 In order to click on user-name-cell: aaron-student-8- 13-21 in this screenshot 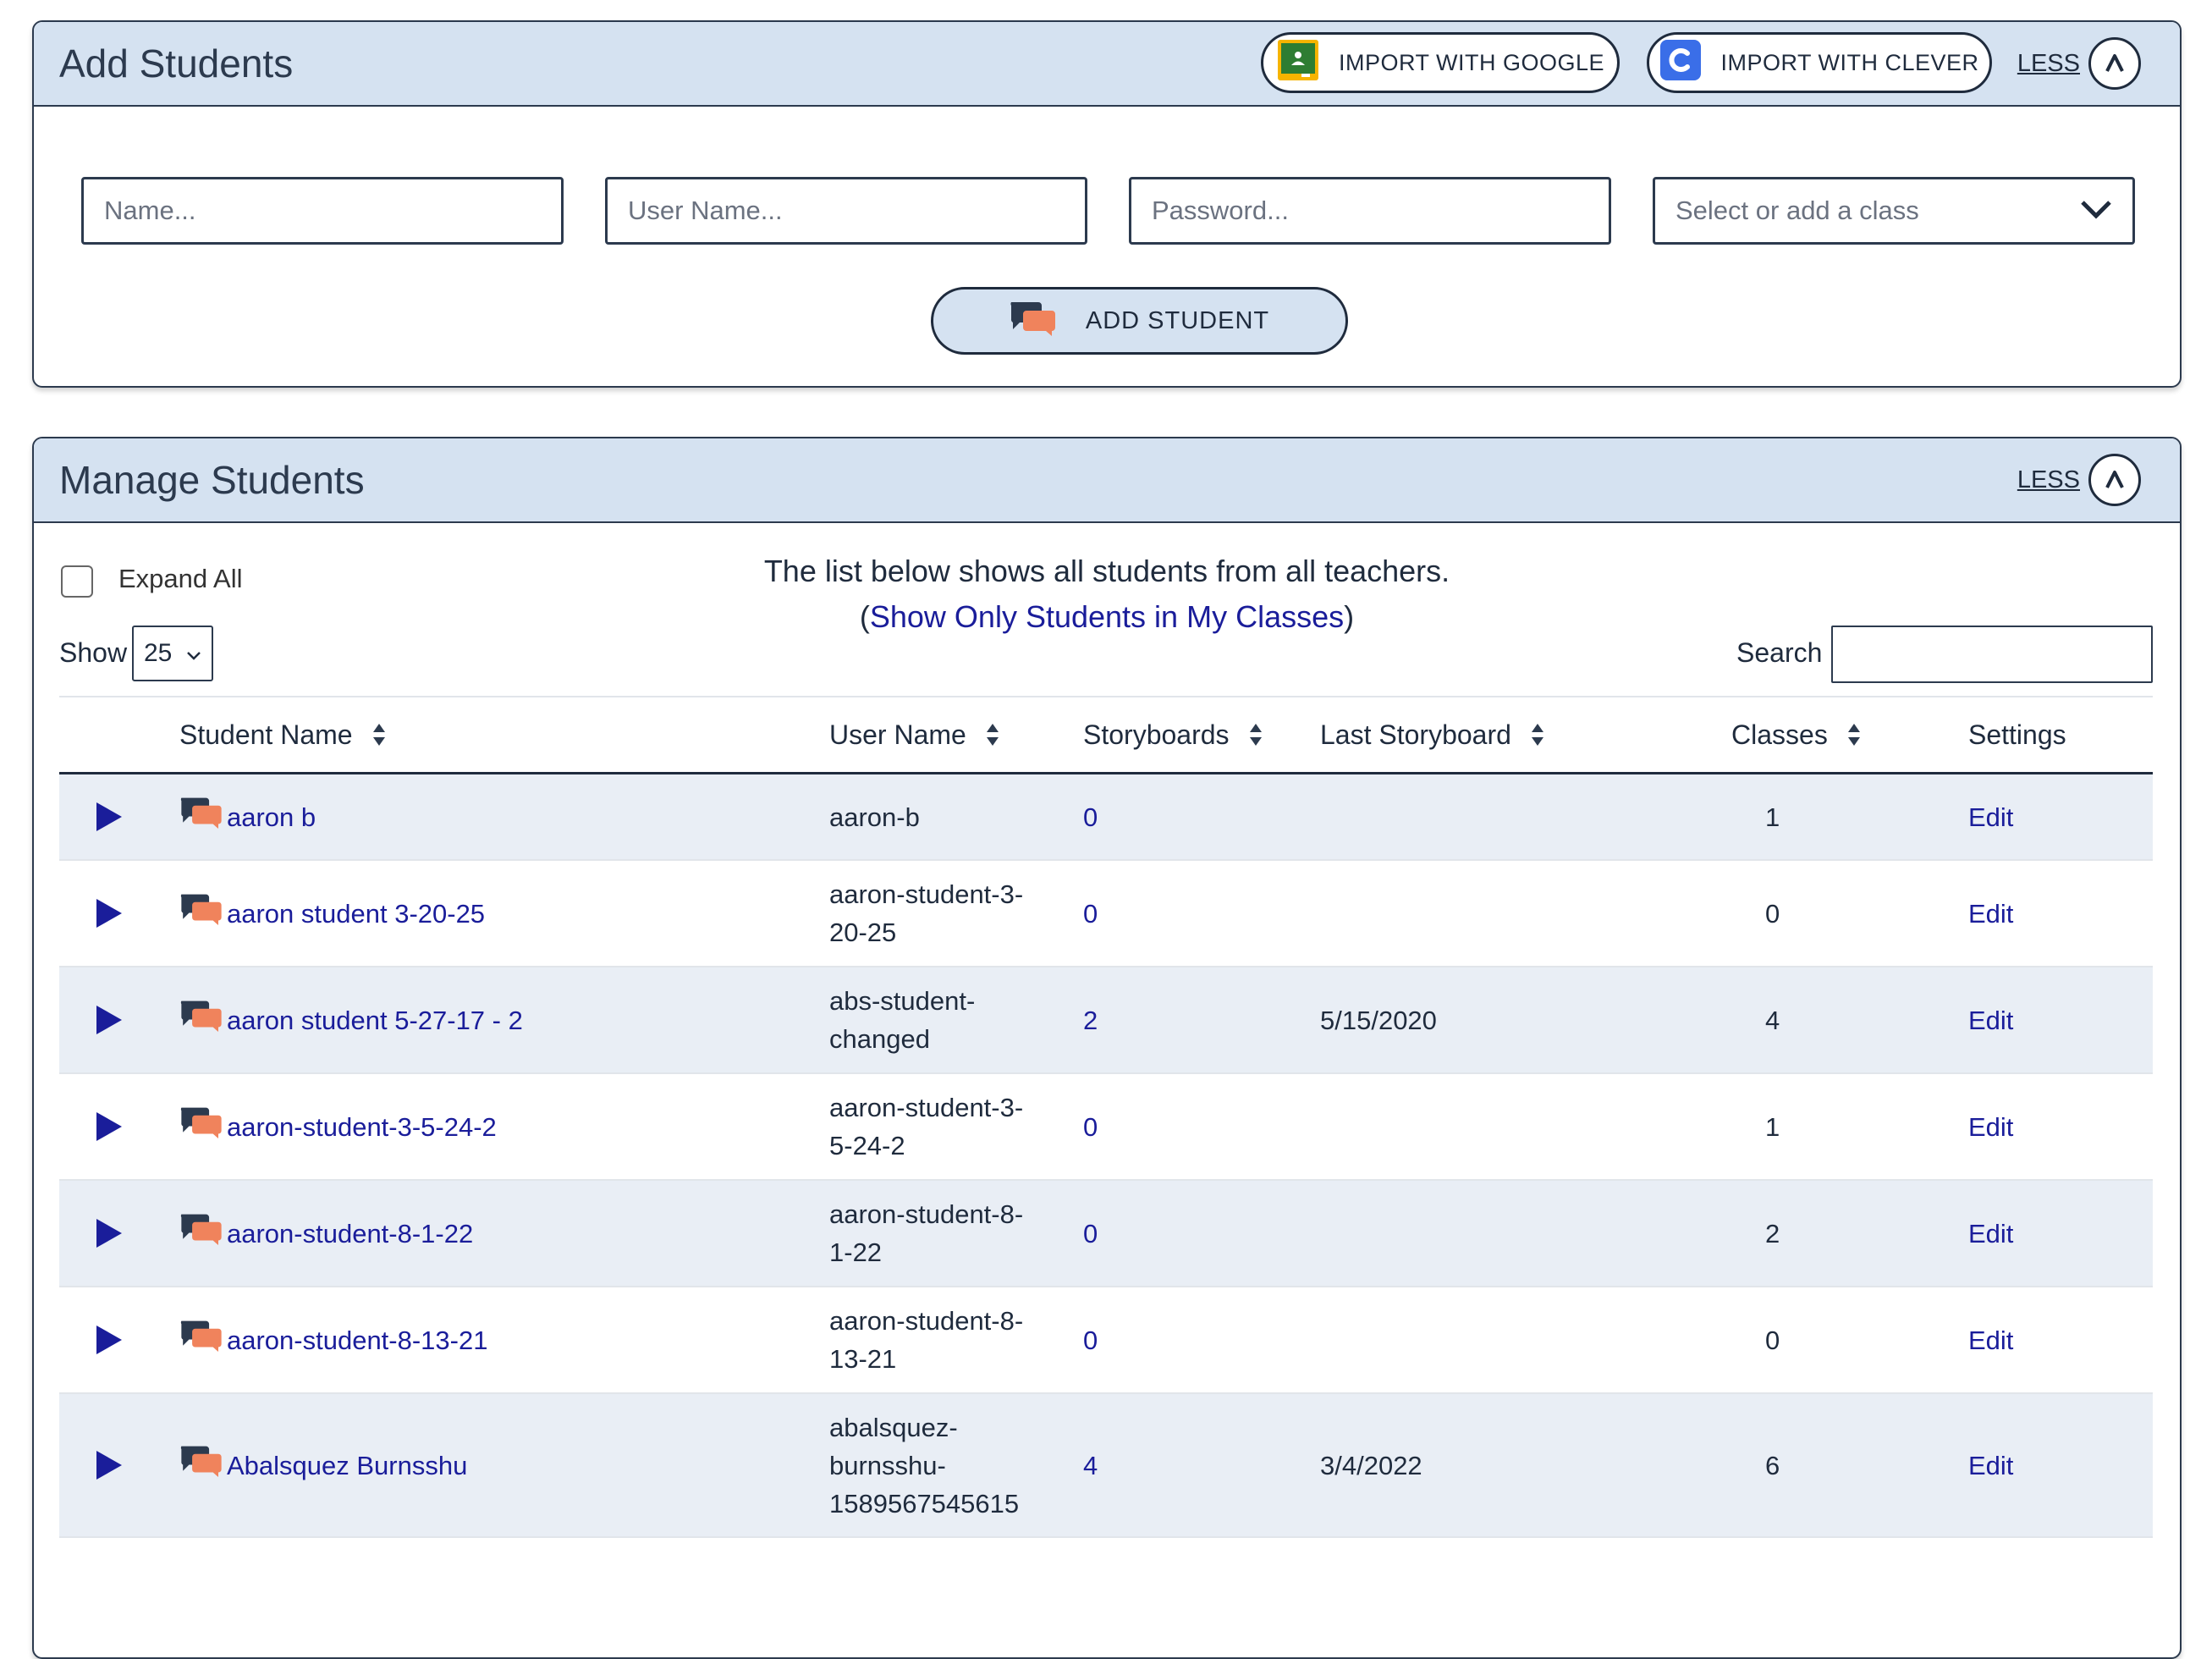, I will do `click(926, 1339)`.